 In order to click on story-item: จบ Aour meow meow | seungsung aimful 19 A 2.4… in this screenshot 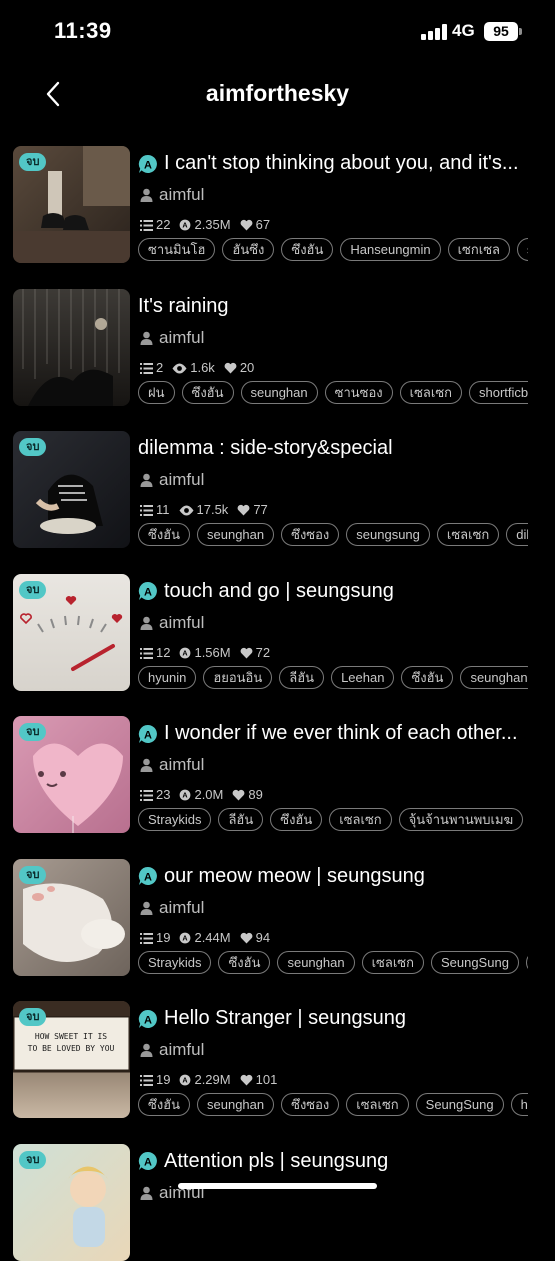, I will do `click(277, 909)`.